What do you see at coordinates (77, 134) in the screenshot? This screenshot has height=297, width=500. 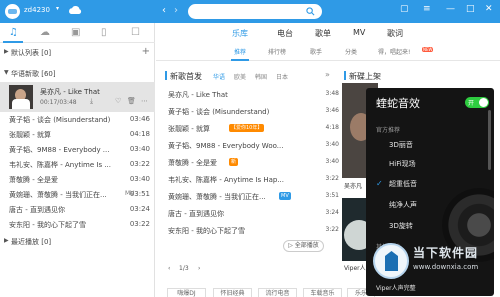 I see `list-item: 张靓颖 - 就算 04:18` at bounding box center [77, 134].